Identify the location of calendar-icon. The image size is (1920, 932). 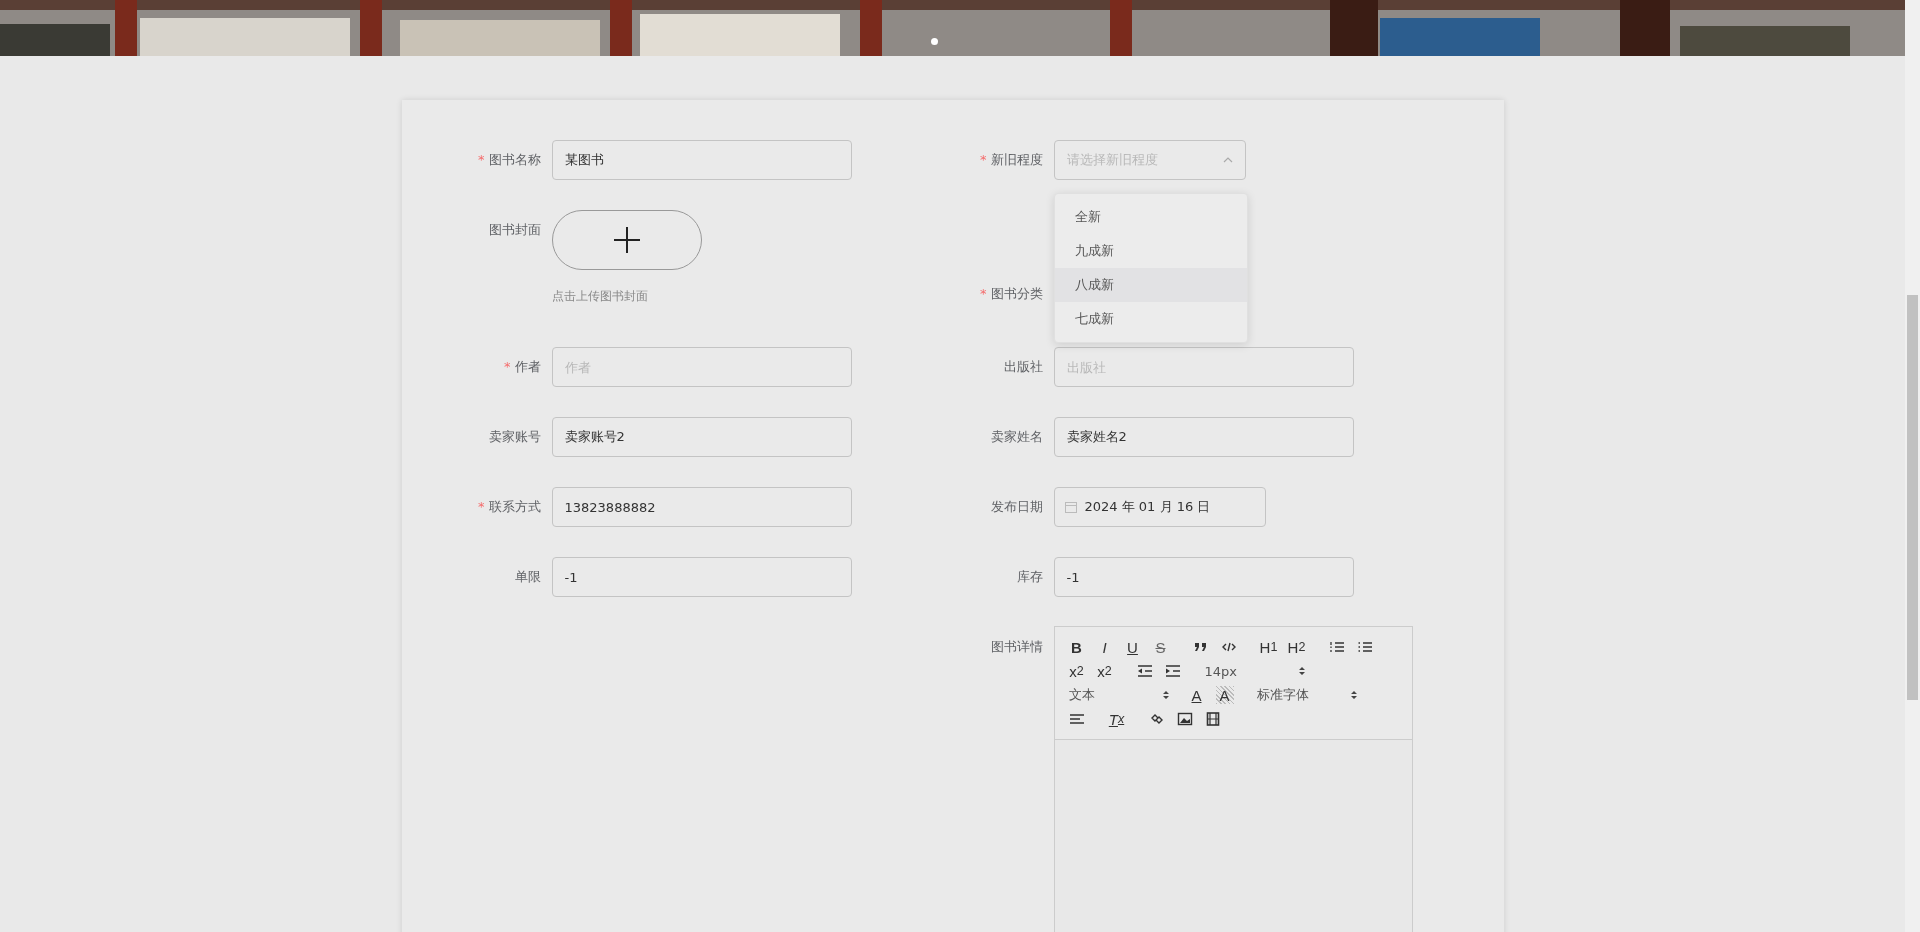
(1070, 507).